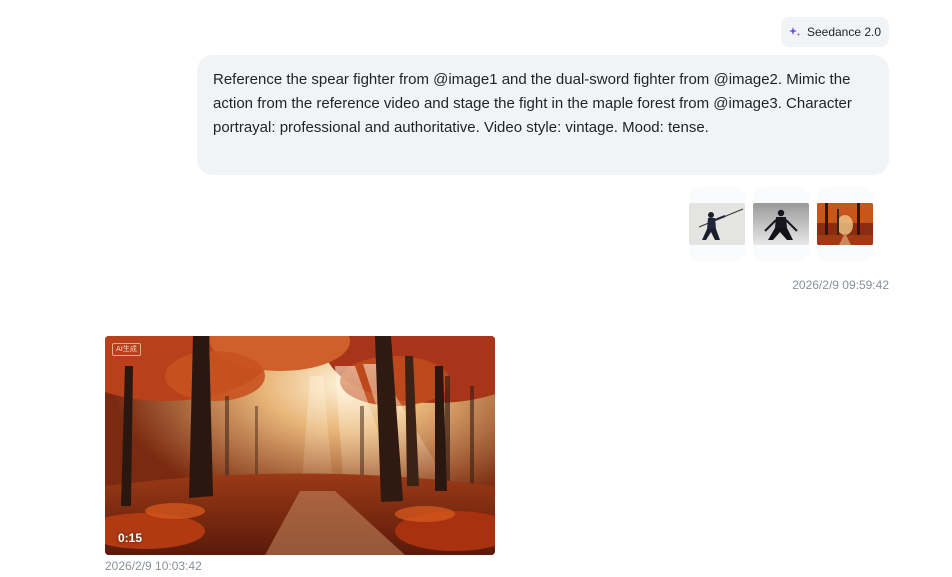  I want to click on user-message-timestamp: 2026/2/9 09:59:42, so click(840, 285).